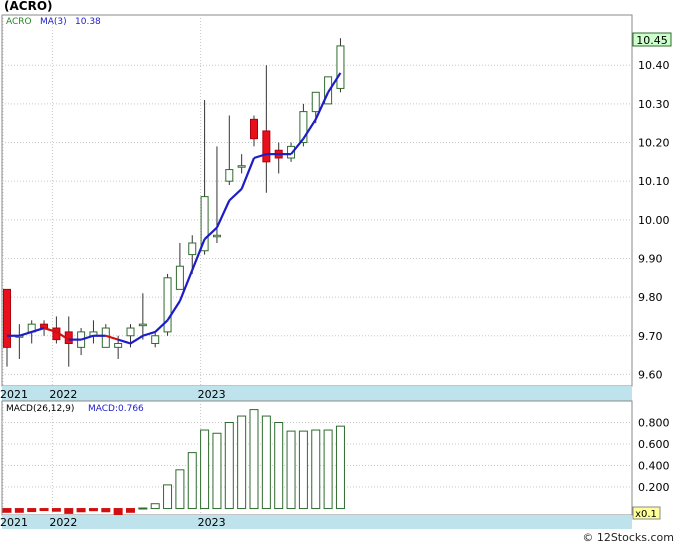 The image size is (680, 550). Describe the element at coordinates (212, 394) in the screenshot. I see `price-x-tick-label: 2023` at that location.